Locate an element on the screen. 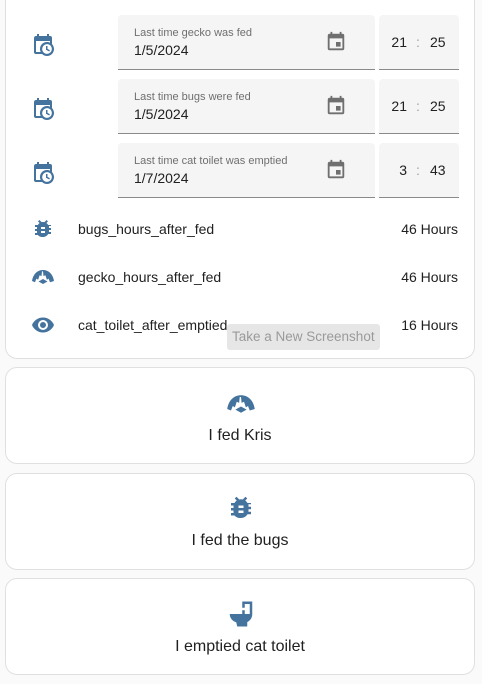 Image resolution: width=482 pixels, height=684 pixels. button-label: I emptied cat toilet is located at coordinates (240, 646).